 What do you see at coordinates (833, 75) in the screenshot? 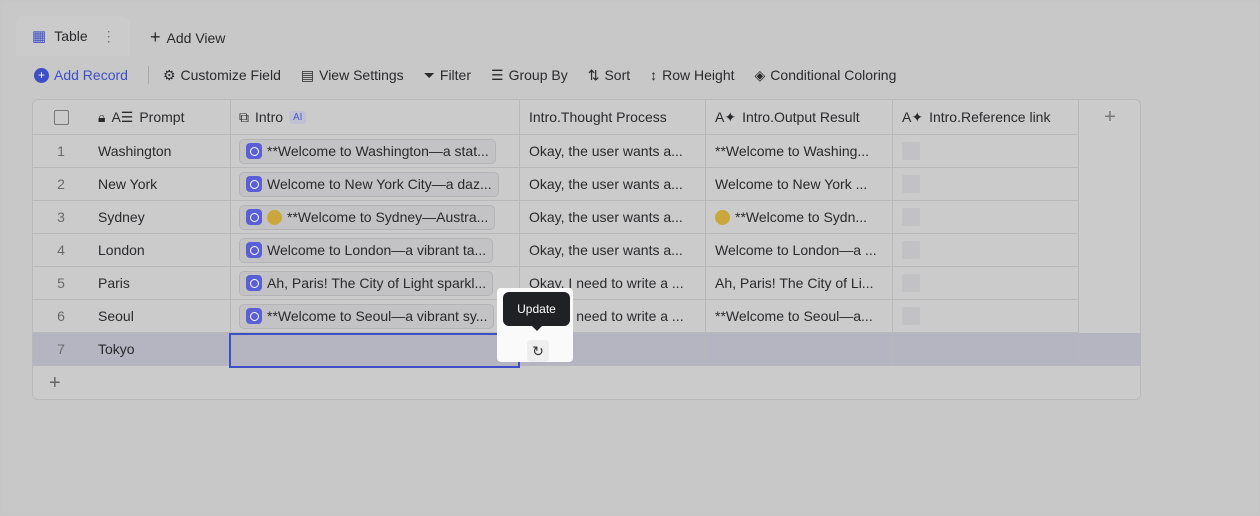
I see `label: Conditional Coloring` at bounding box center [833, 75].